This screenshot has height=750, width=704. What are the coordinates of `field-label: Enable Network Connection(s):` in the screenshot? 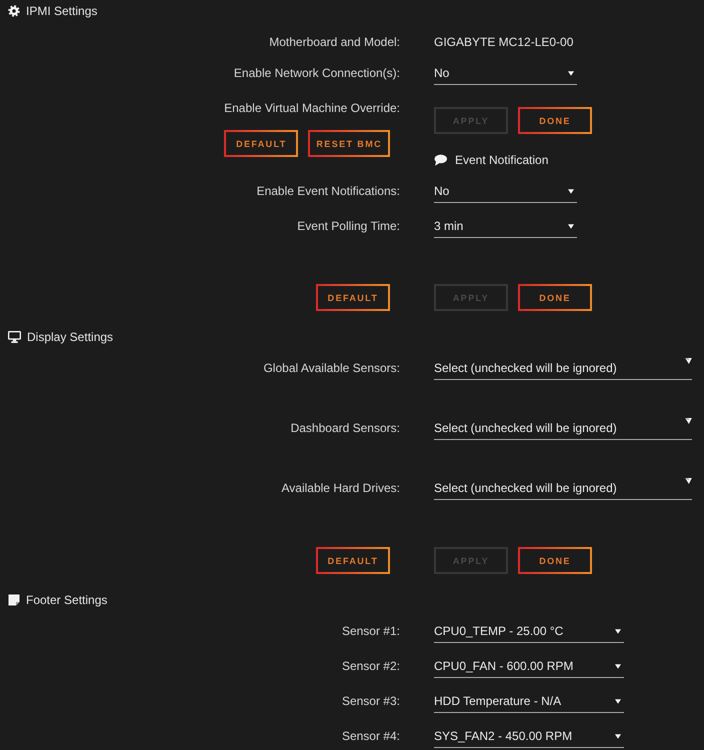 It's located at (317, 73).